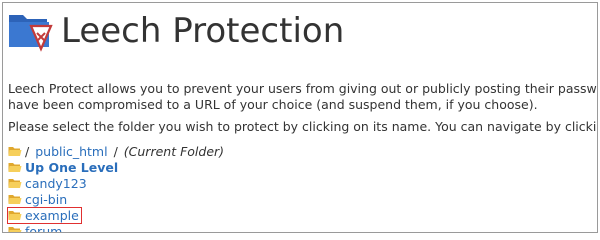  I want to click on up-one-level-link: Up One Level, so click(71, 167).